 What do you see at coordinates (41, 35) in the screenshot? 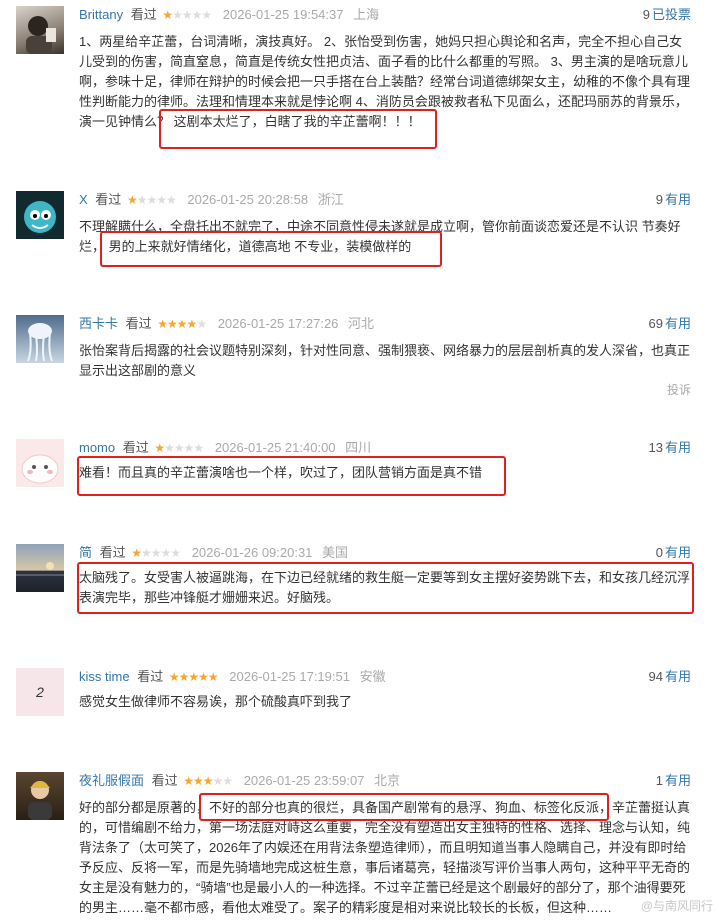
I see `user-photo-icon` at bounding box center [41, 35].